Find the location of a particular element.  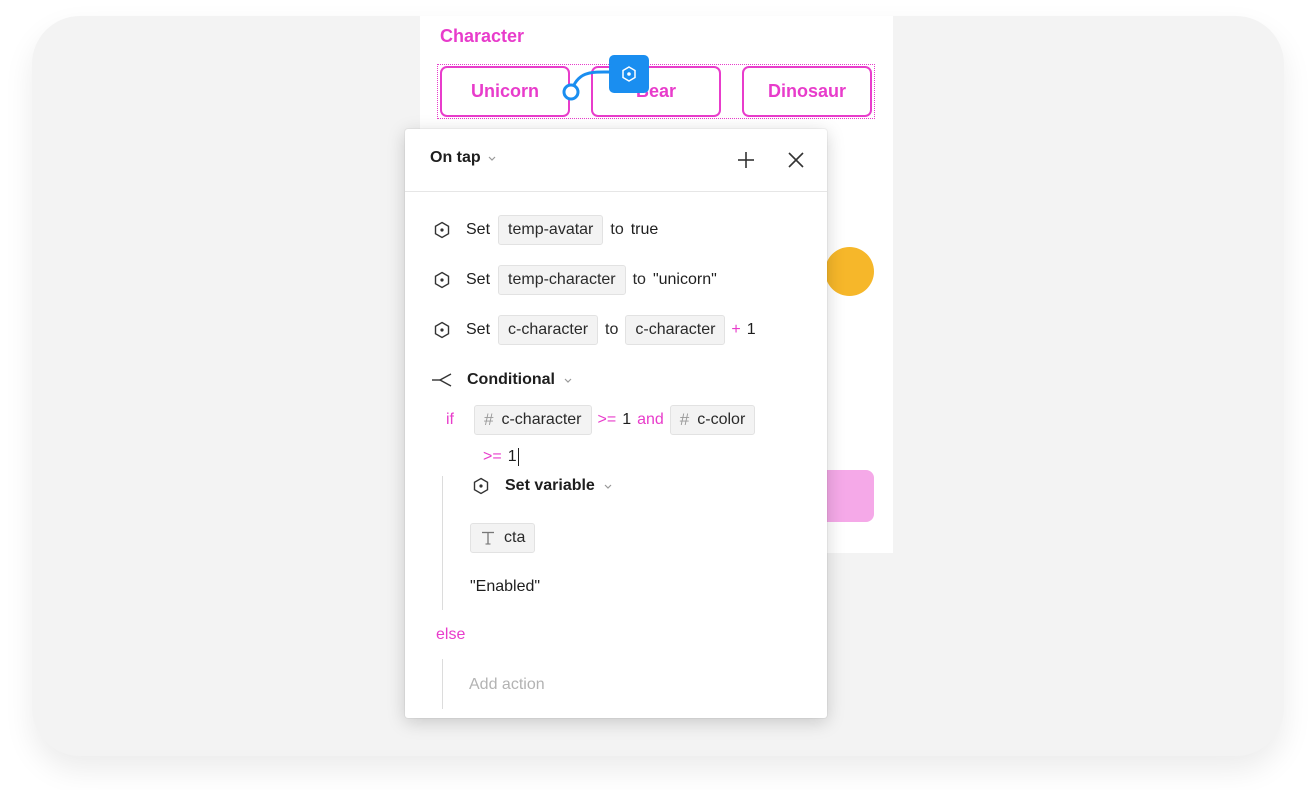

else-keyword: else is located at coordinates (451, 634).